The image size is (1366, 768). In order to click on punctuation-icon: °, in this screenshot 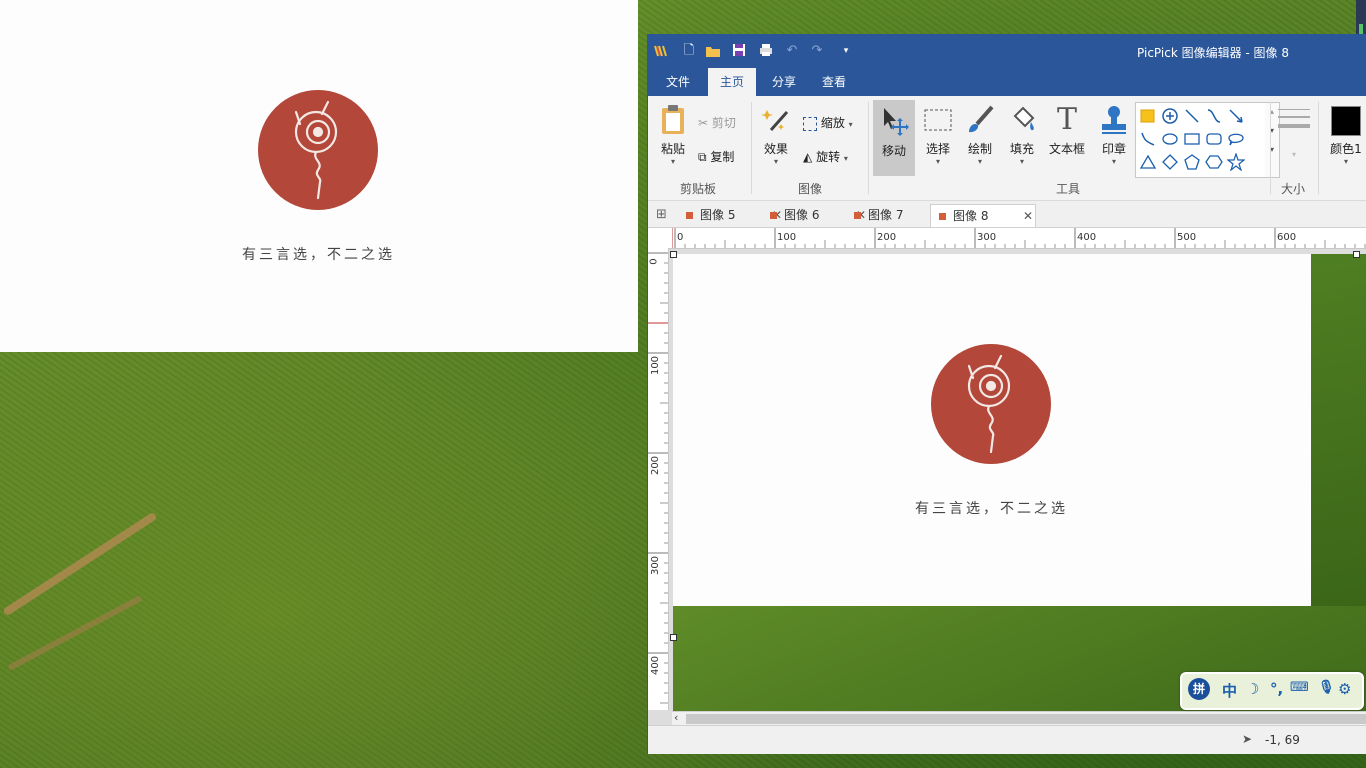, I will do `click(1276, 689)`.